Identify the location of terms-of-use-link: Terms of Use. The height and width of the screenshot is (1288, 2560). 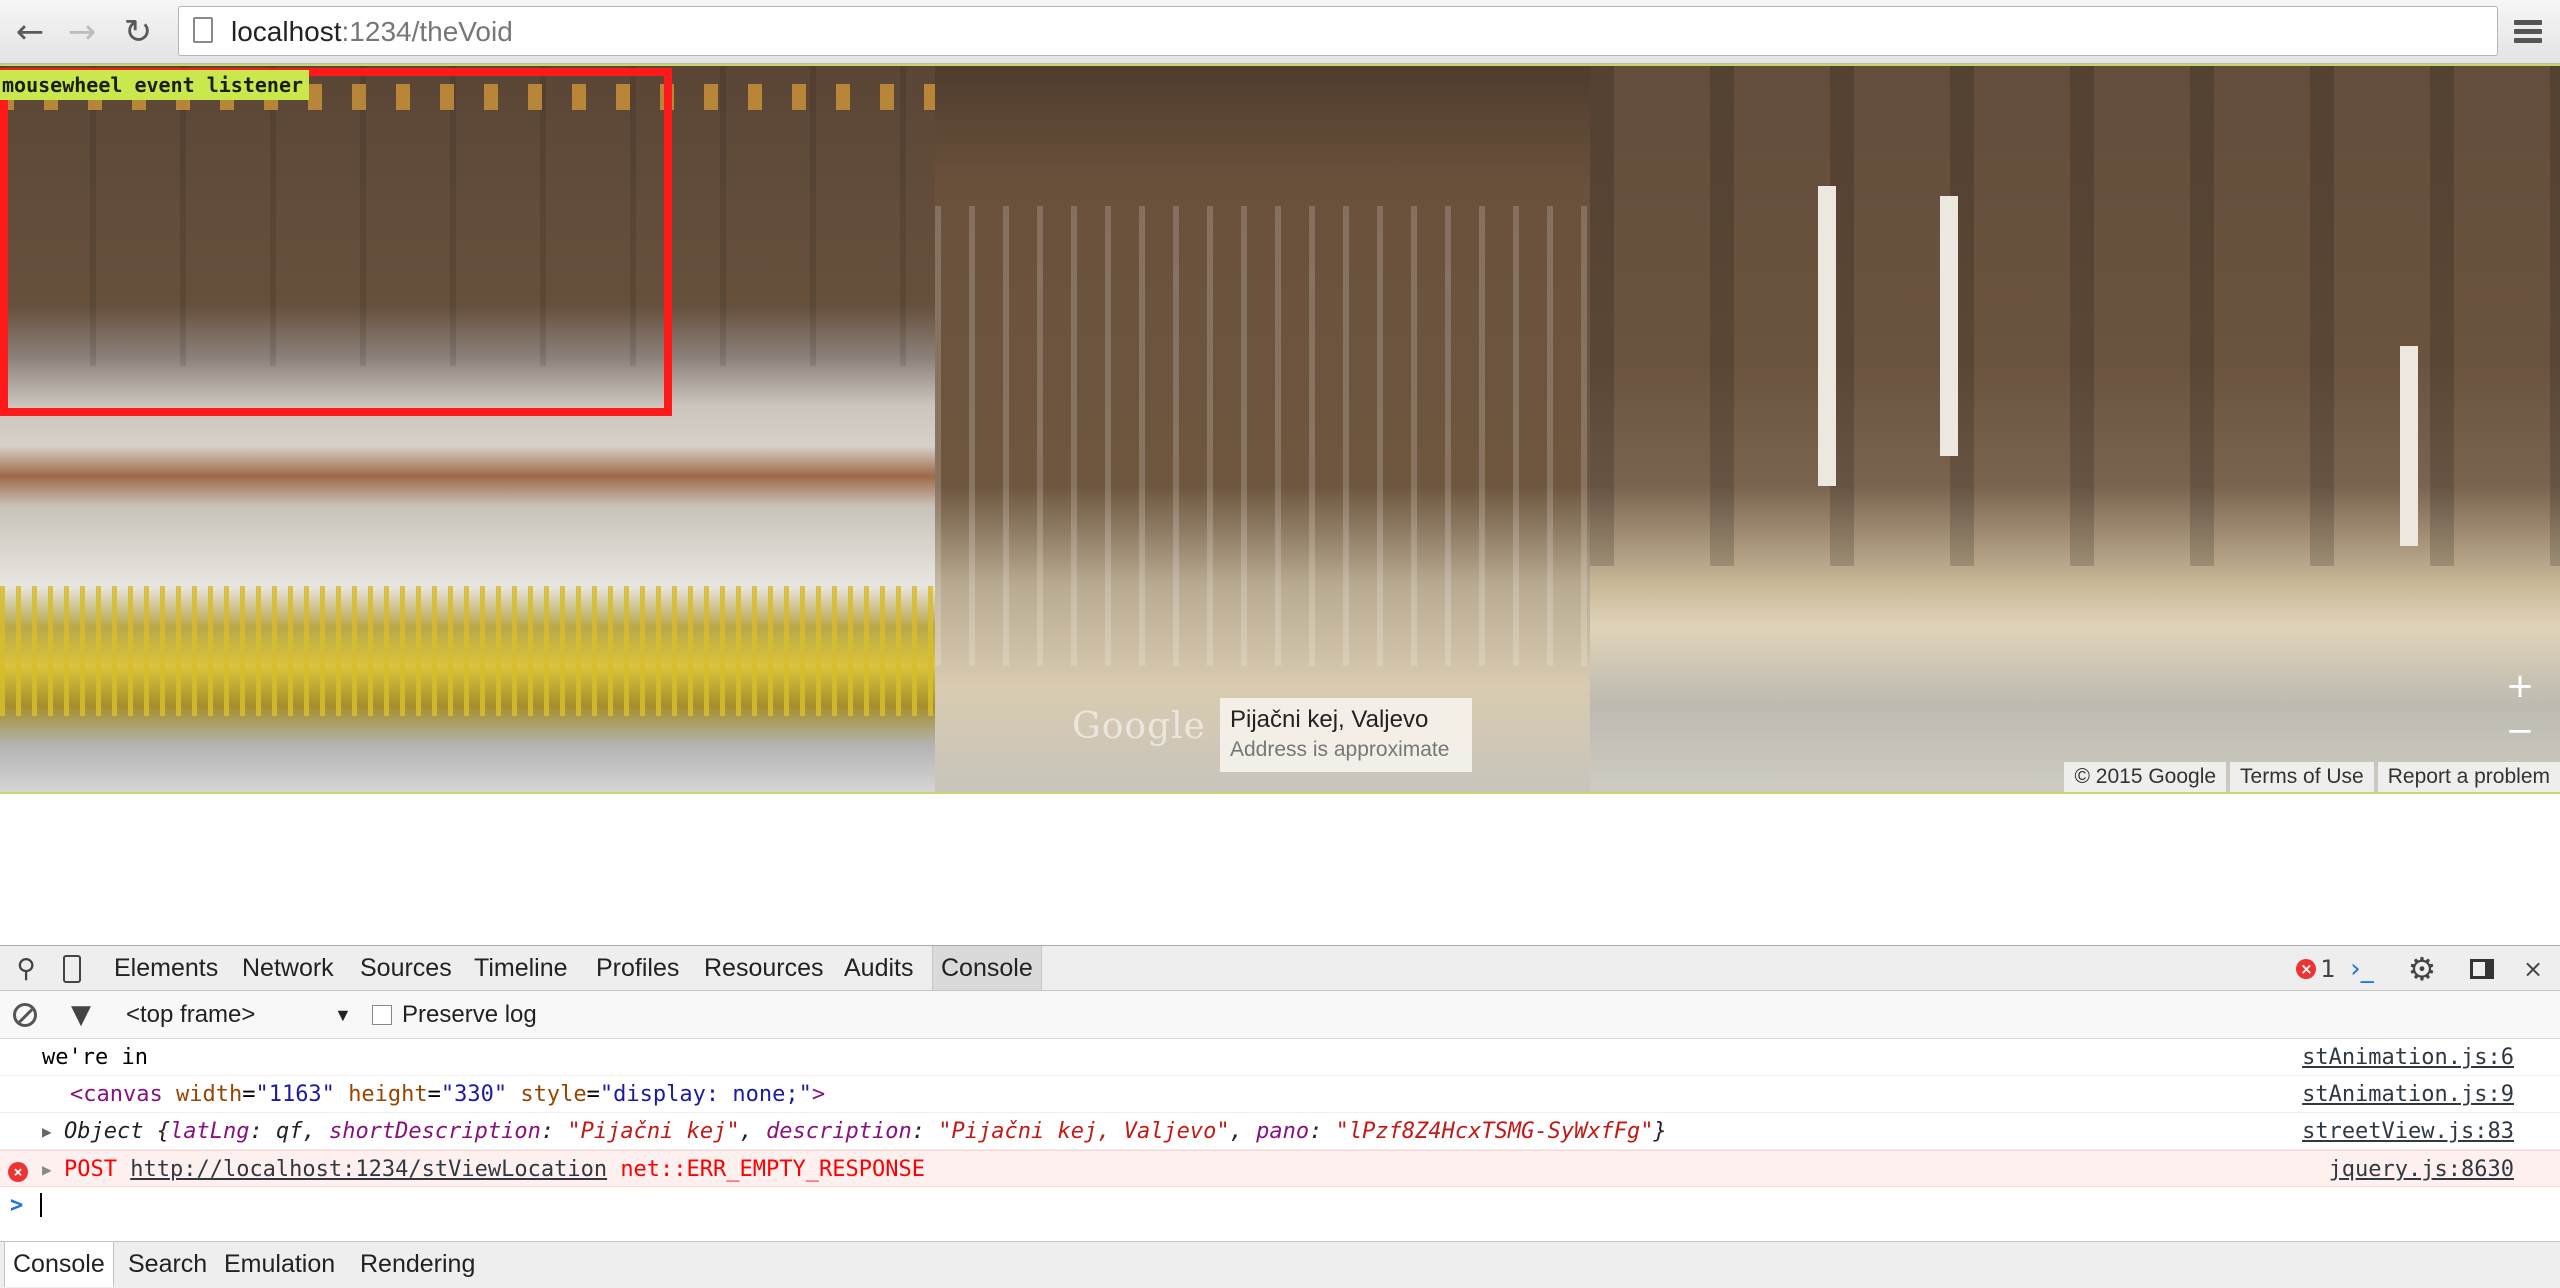
(2302, 777).